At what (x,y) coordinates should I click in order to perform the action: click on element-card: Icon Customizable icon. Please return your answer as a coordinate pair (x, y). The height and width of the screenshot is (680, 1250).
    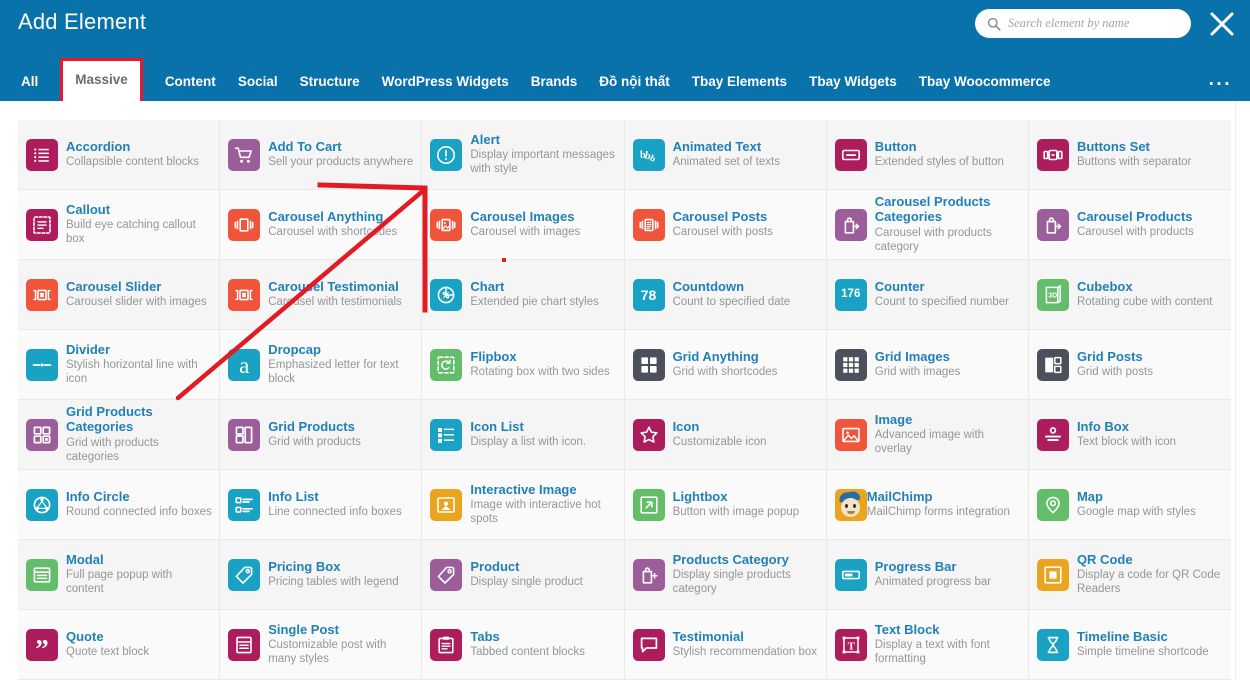
    Looking at the image, I should click on (725, 435).